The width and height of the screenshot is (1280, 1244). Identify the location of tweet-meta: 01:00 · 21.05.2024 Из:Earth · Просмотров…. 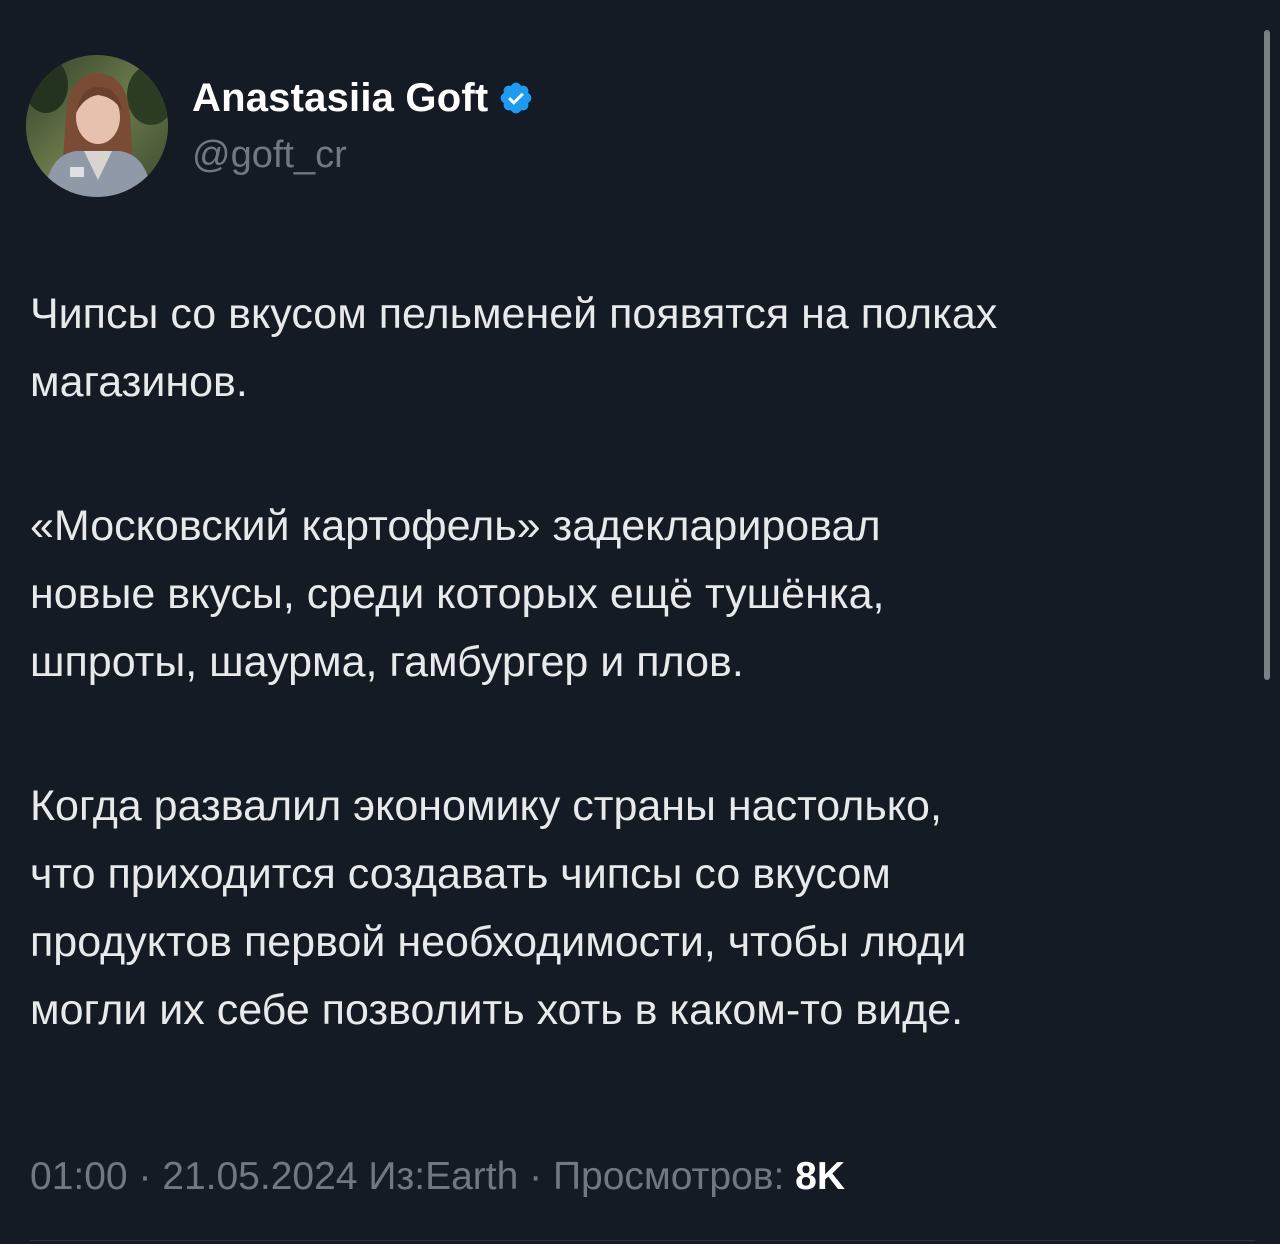
(437, 1177).